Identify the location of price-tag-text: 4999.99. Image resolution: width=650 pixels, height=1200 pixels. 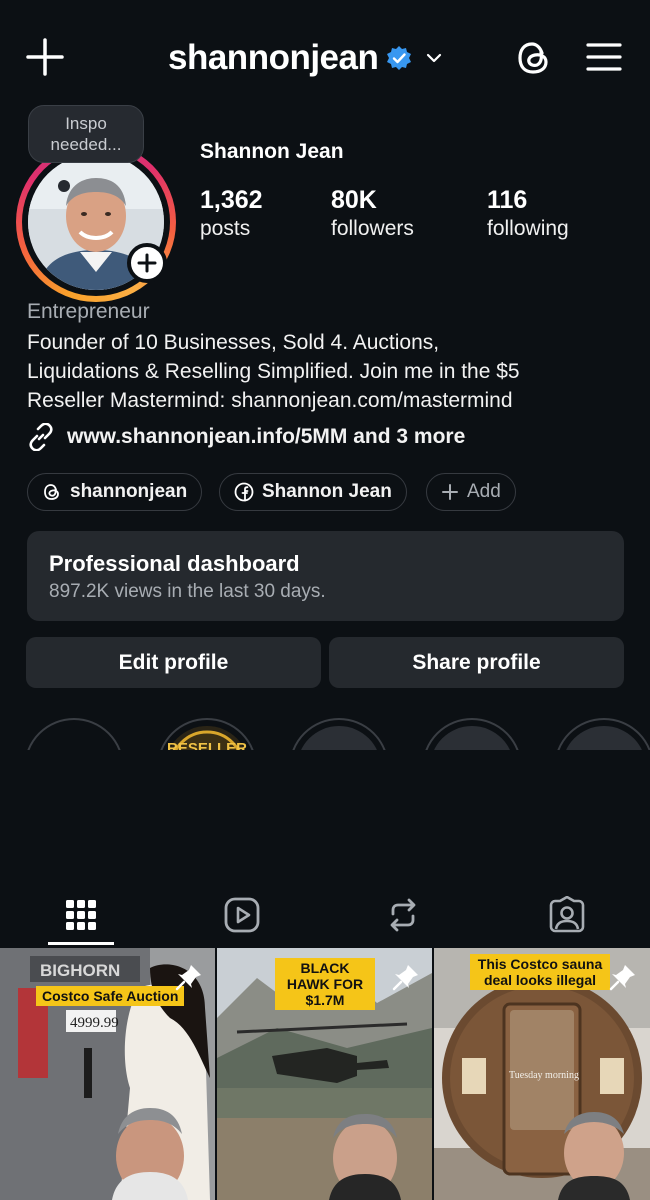
(94, 1023).